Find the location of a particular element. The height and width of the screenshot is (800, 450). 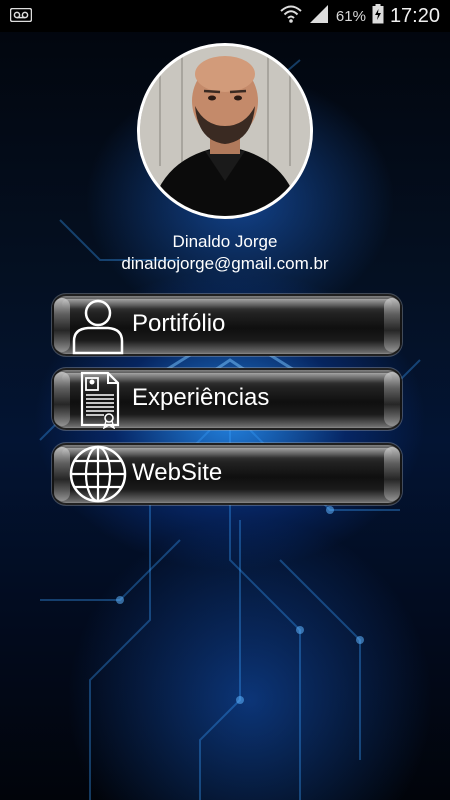

portfolio-button: Portifólio is located at coordinates (227, 325).